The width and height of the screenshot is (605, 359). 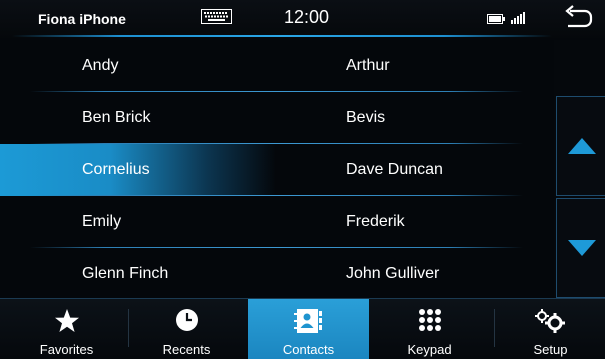 I want to click on clock-icon, so click(x=186, y=320).